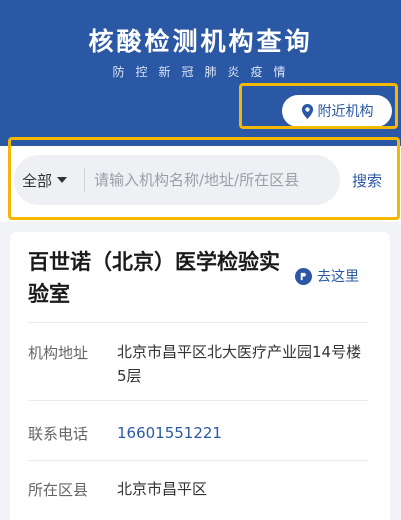  I want to click on phone-label: 联系电话, so click(58, 434).